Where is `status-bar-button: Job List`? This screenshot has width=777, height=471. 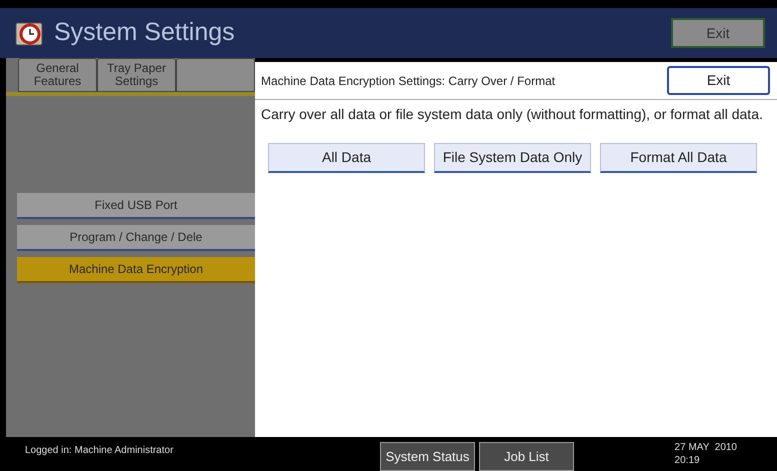
status-bar-button: Job List is located at coordinates (526, 456).